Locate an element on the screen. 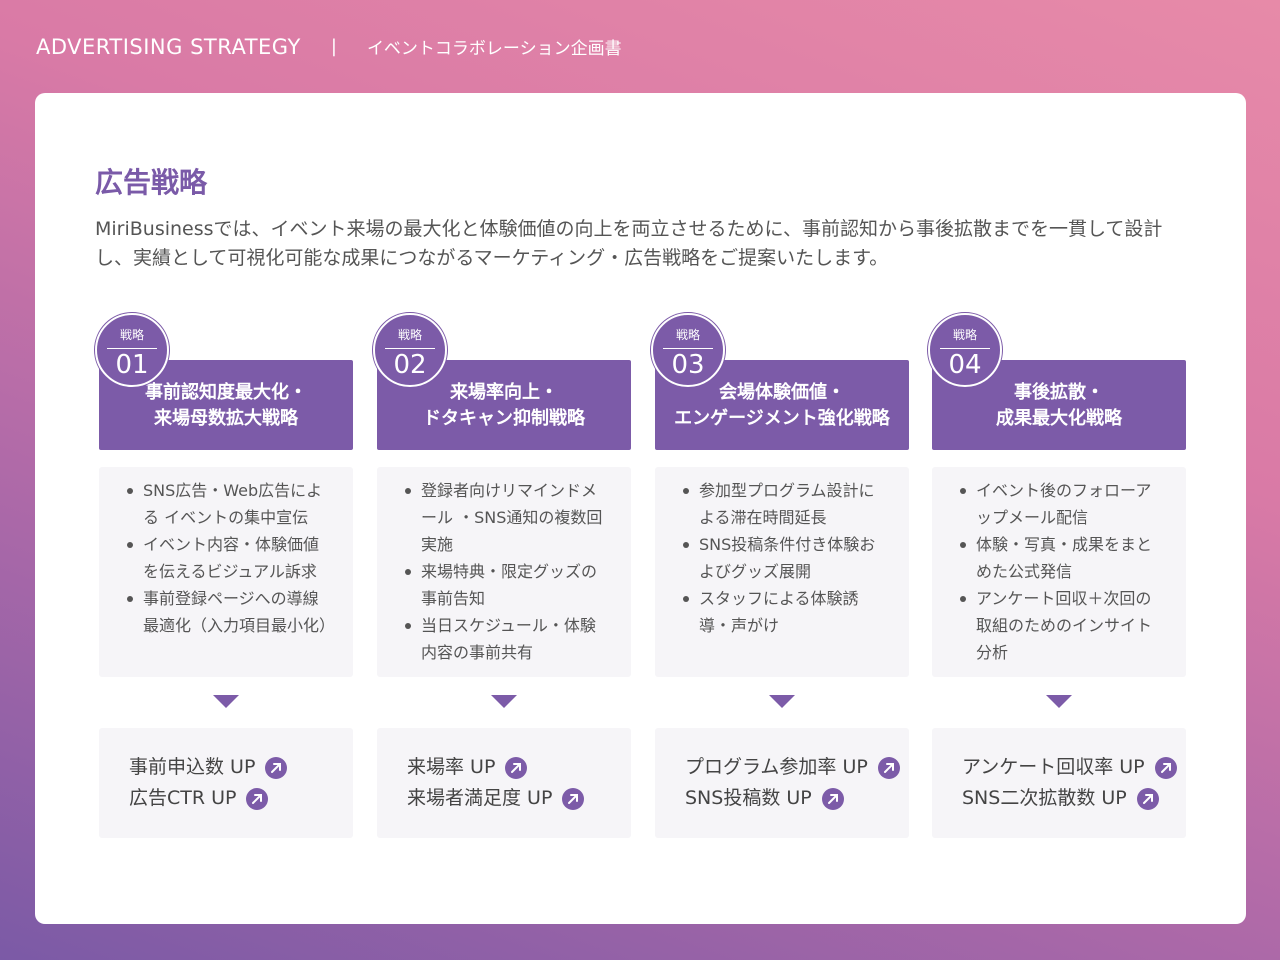 The image size is (1280, 960). result-item: 事前申込数 UP is located at coordinates (241, 767).